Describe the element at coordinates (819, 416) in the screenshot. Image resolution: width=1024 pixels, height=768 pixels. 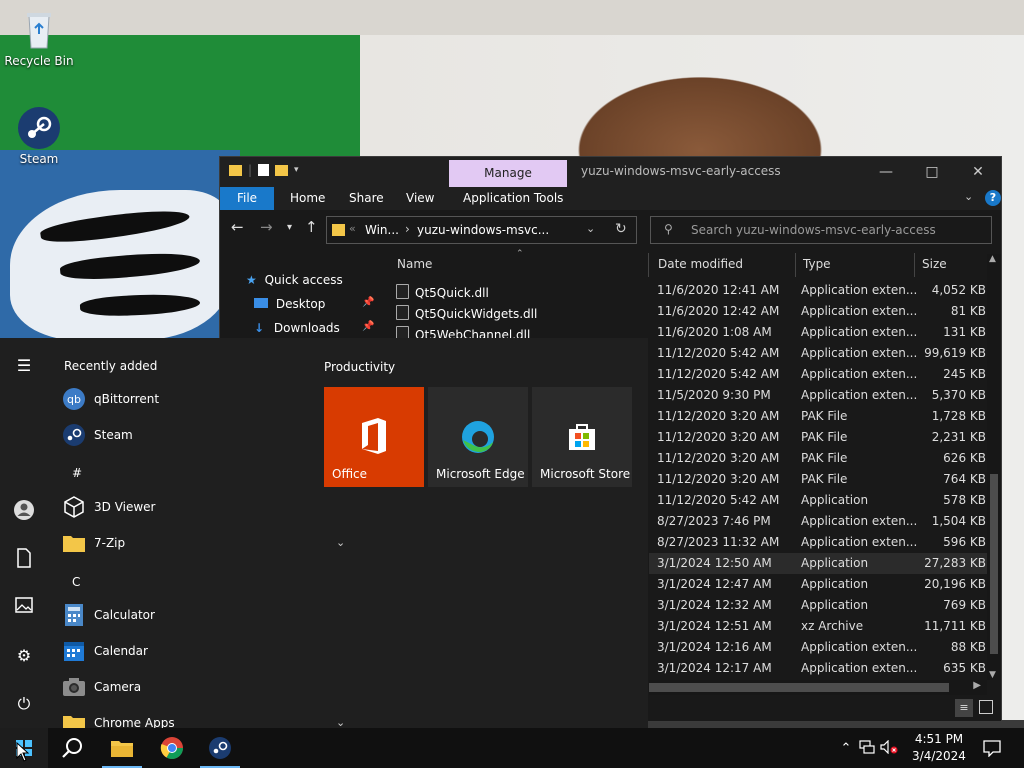
I see `file-row: 11/12/2020 3:20 AM PAK File 1,728 KB` at that location.